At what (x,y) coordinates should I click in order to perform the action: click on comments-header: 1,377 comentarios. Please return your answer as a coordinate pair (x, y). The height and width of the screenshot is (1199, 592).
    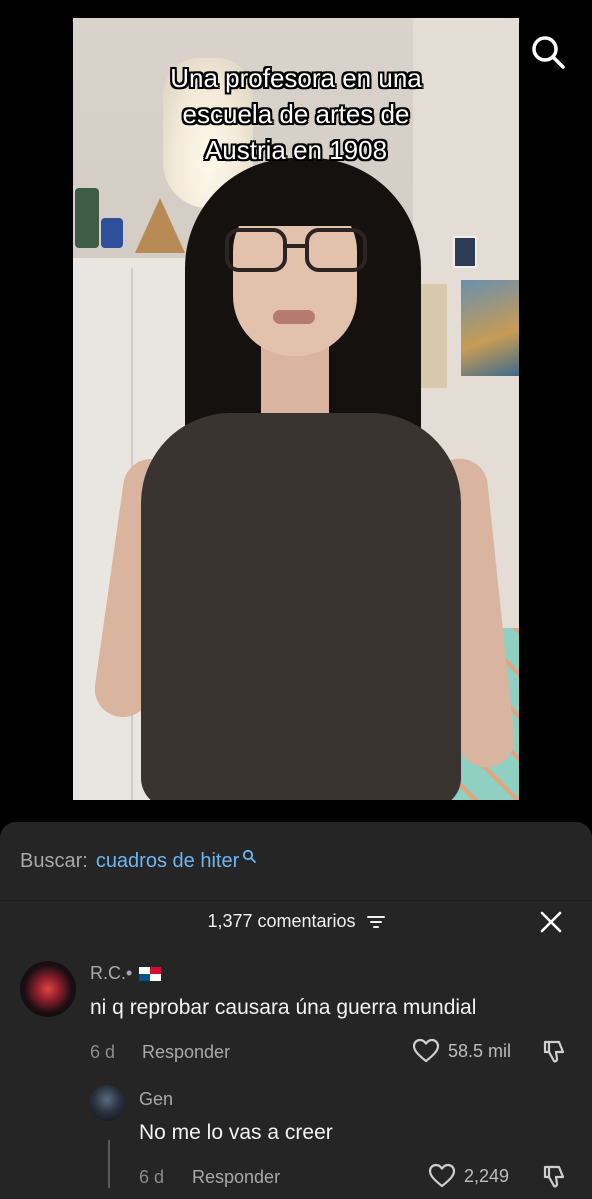
    Looking at the image, I should click on (296, 924).